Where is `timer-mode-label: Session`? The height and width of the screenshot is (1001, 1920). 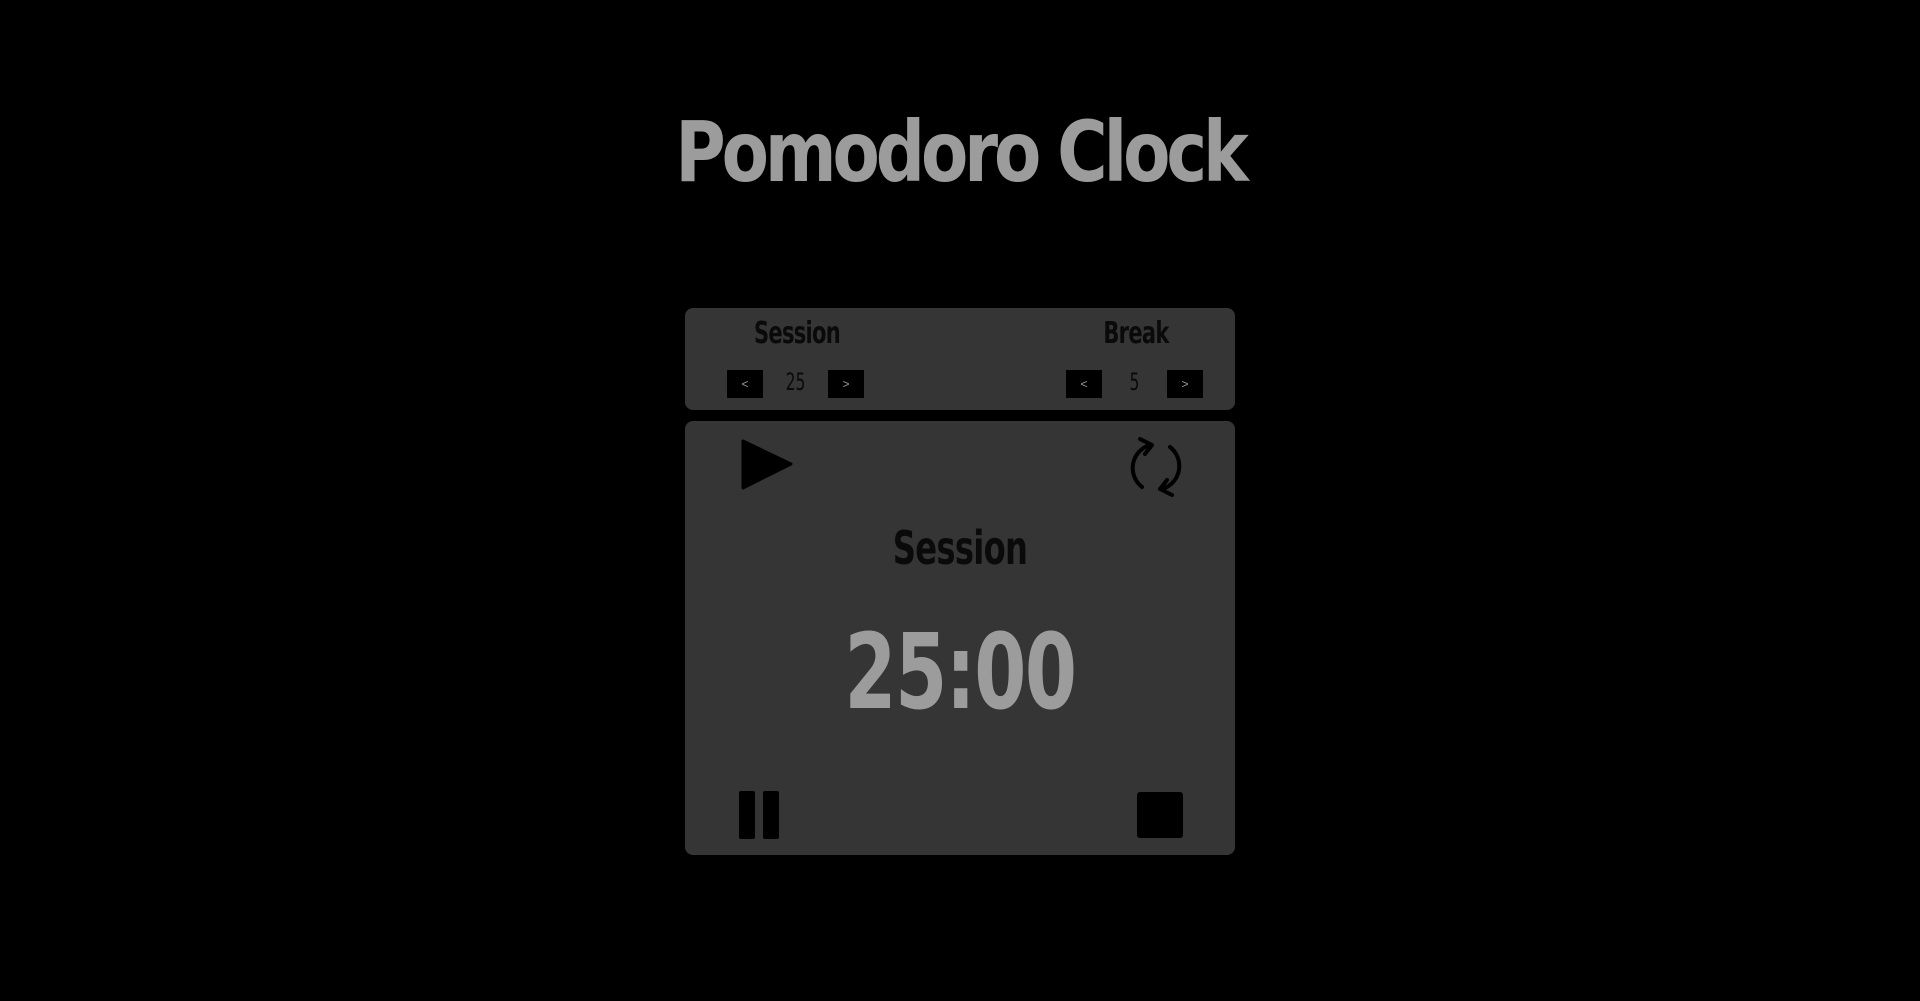 timer-mode-label: Session is located at coordinates (960, 548).